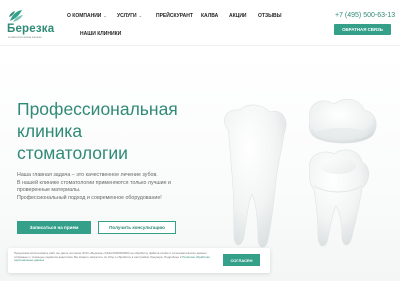 The width and height of the screenshot is (400, 281). What do you see at coordinates (49, 190) in the screenshot?
I see `hero-text-line: проверенные материалы.` at bounding box center [49, 190].